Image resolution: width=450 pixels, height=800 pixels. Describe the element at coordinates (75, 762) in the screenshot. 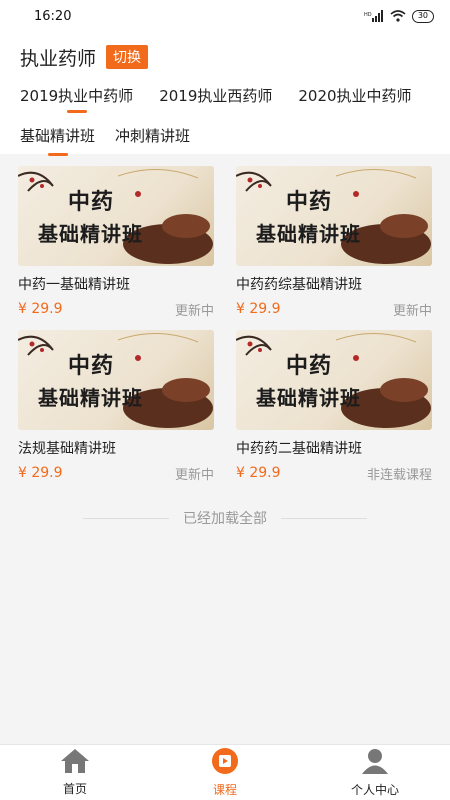

I see `home-icon` at that location.